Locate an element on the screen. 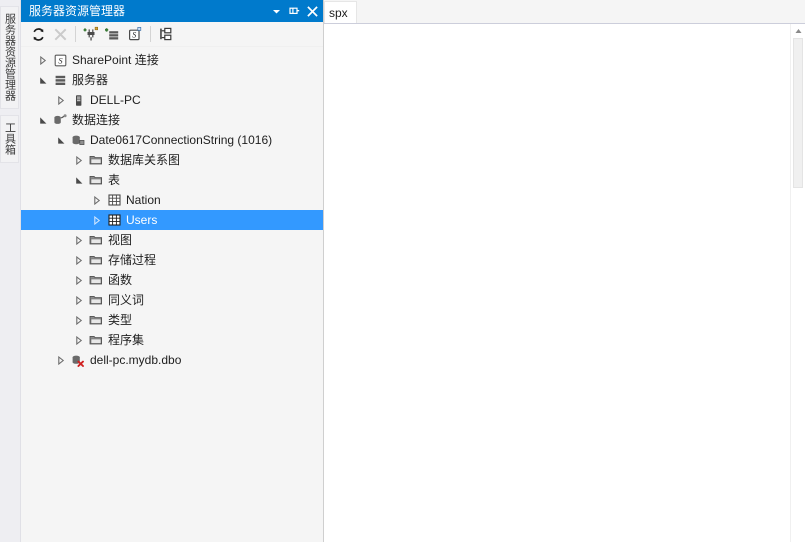  tree-node-label: 存储过程 is located at coordinates (132, 259).